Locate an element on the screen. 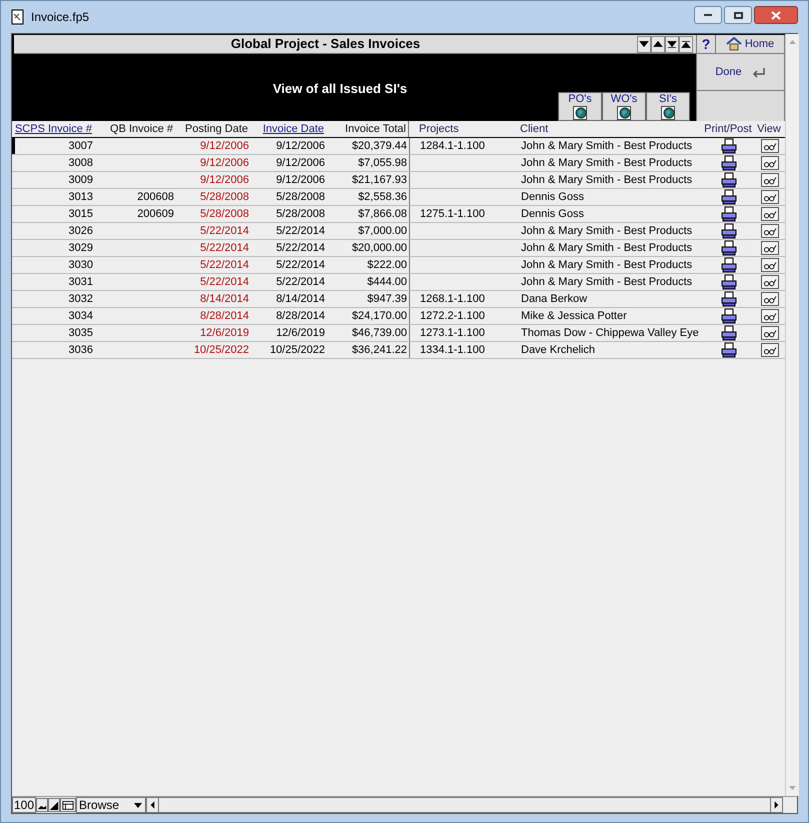 The height and width of the screenshot is (823, 809). table-cell-text: $46,739.00 is located at coordinates (379, 333).